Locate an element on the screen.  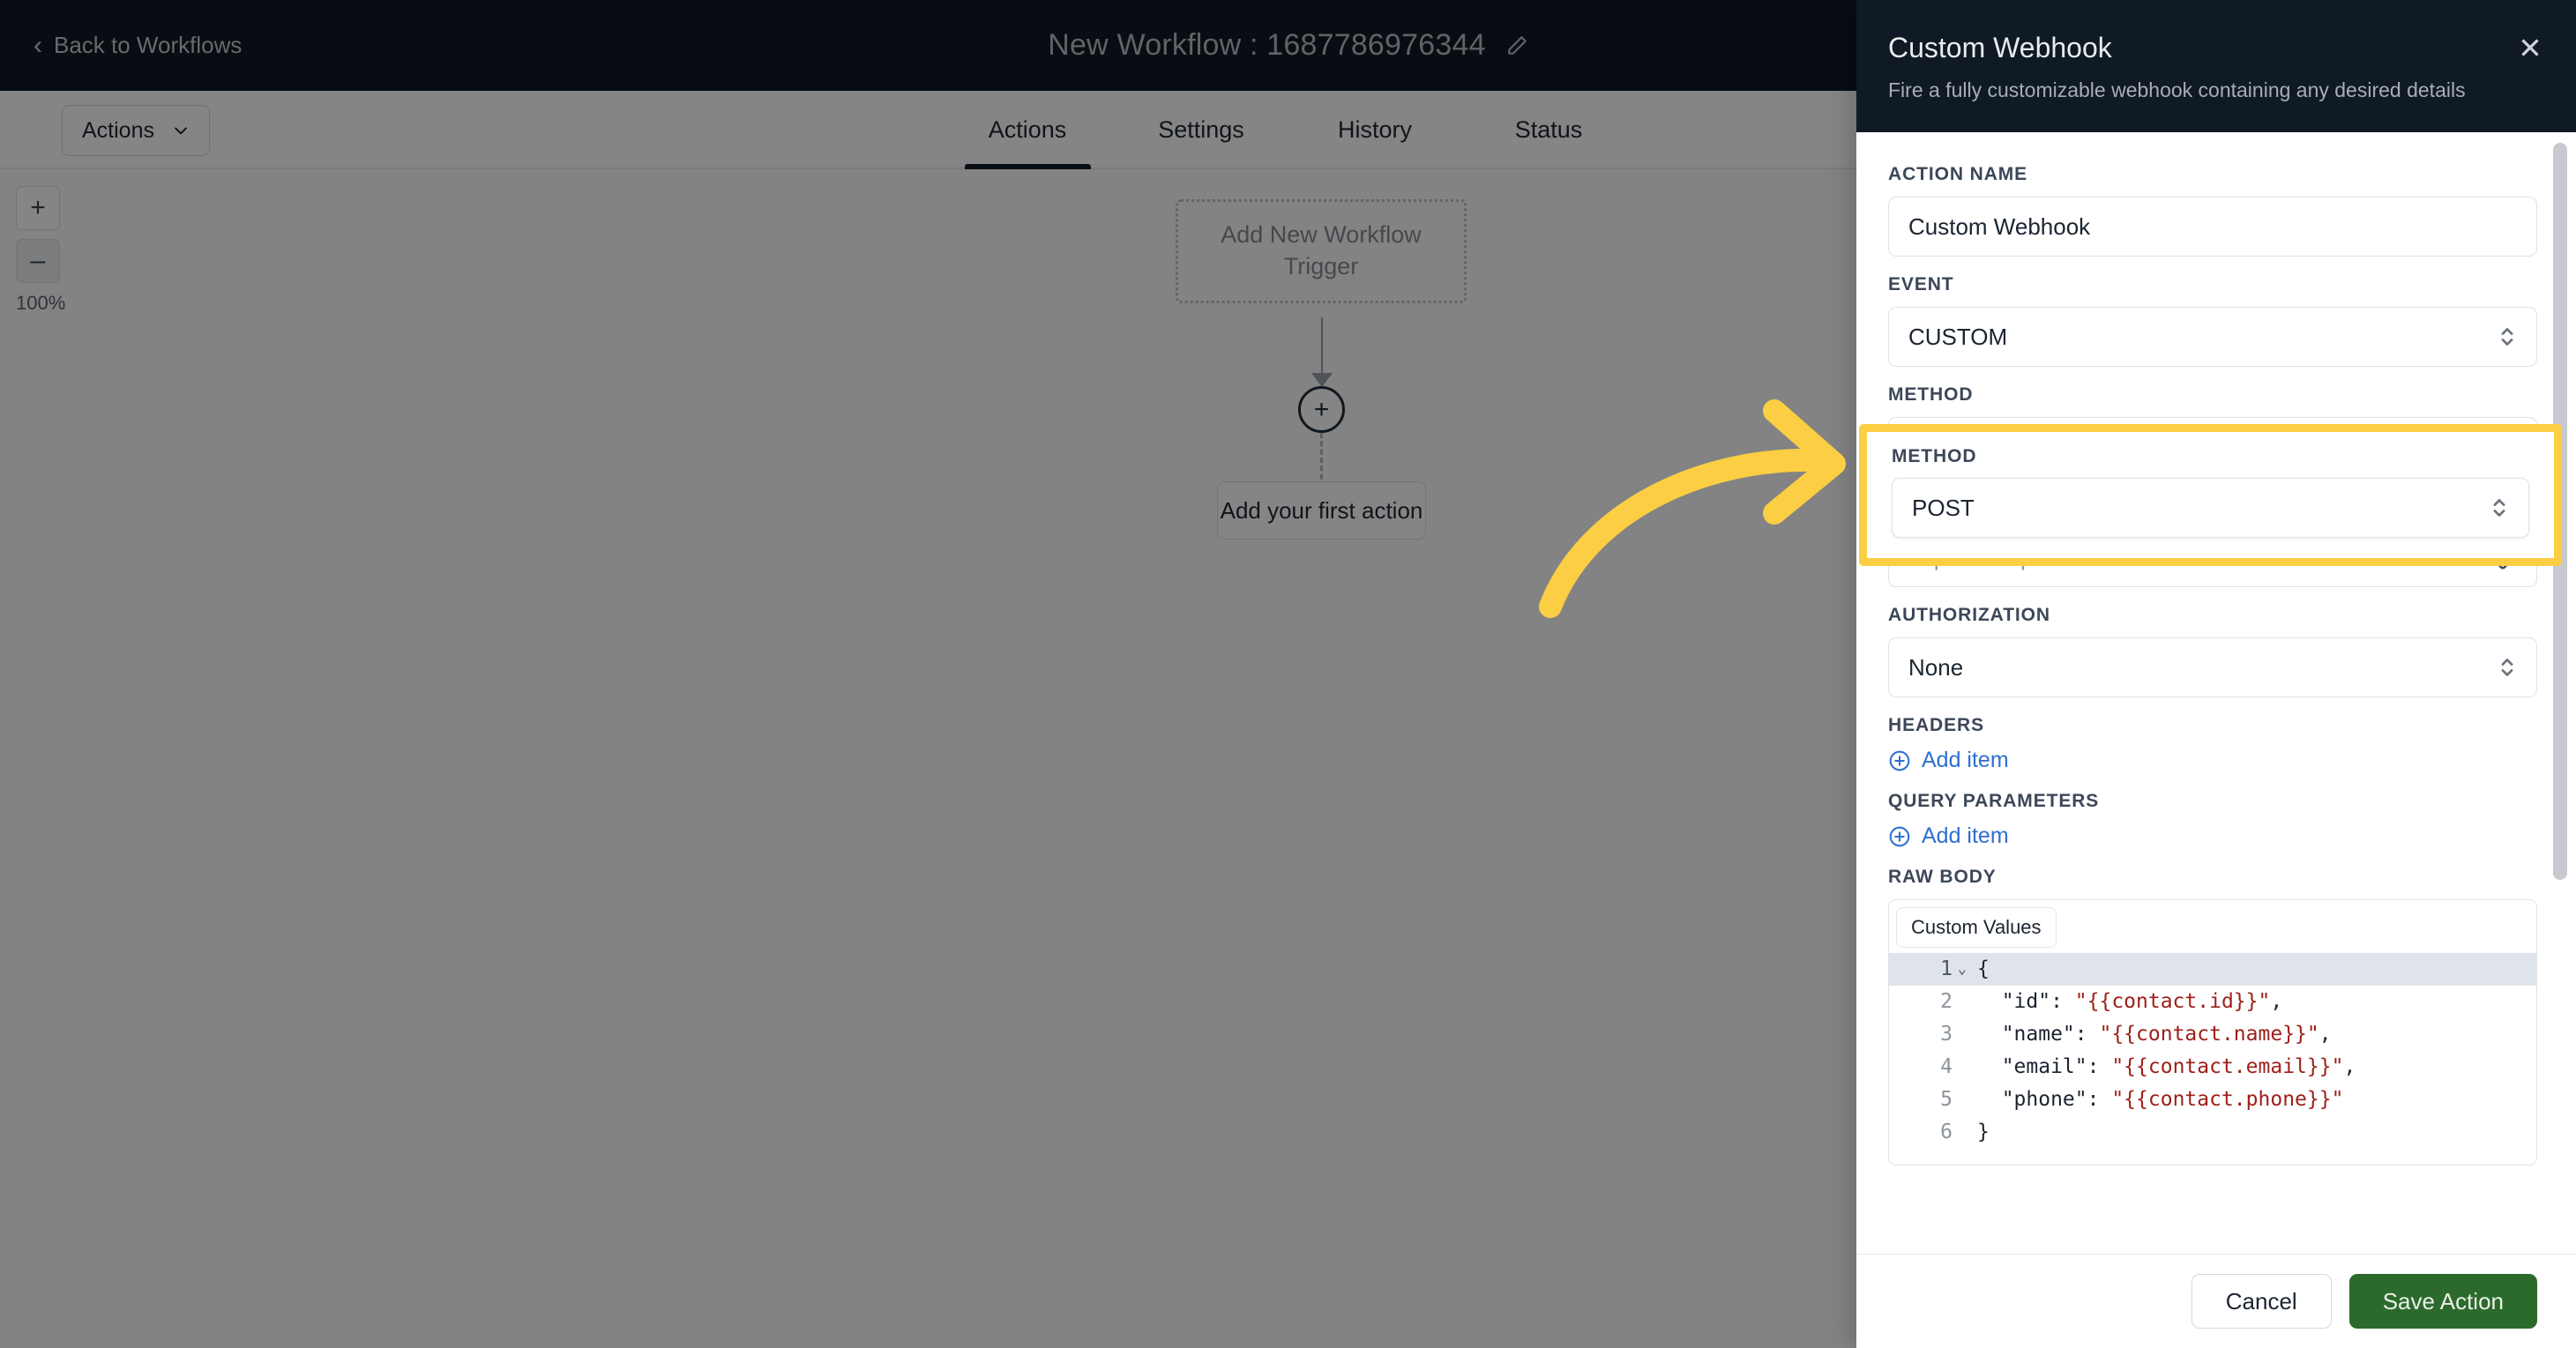
action-name-group: ACTION NAME Custom Webhook is located at coordinates (2212, 210).